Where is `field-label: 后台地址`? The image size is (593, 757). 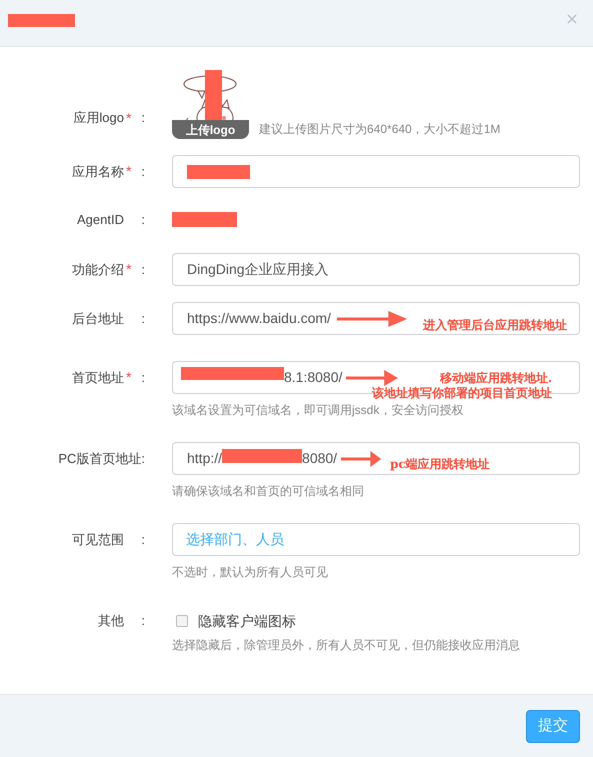
field-label: 后台地址 is located at coordinates (98, 319).